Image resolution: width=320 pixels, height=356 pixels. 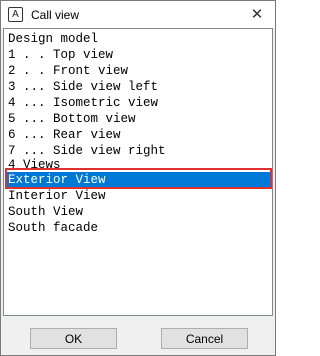 What do you see at coordinates (257, 14) in the screenshot?
I see `close-icon: ✕` at bounding box center [257, 14].